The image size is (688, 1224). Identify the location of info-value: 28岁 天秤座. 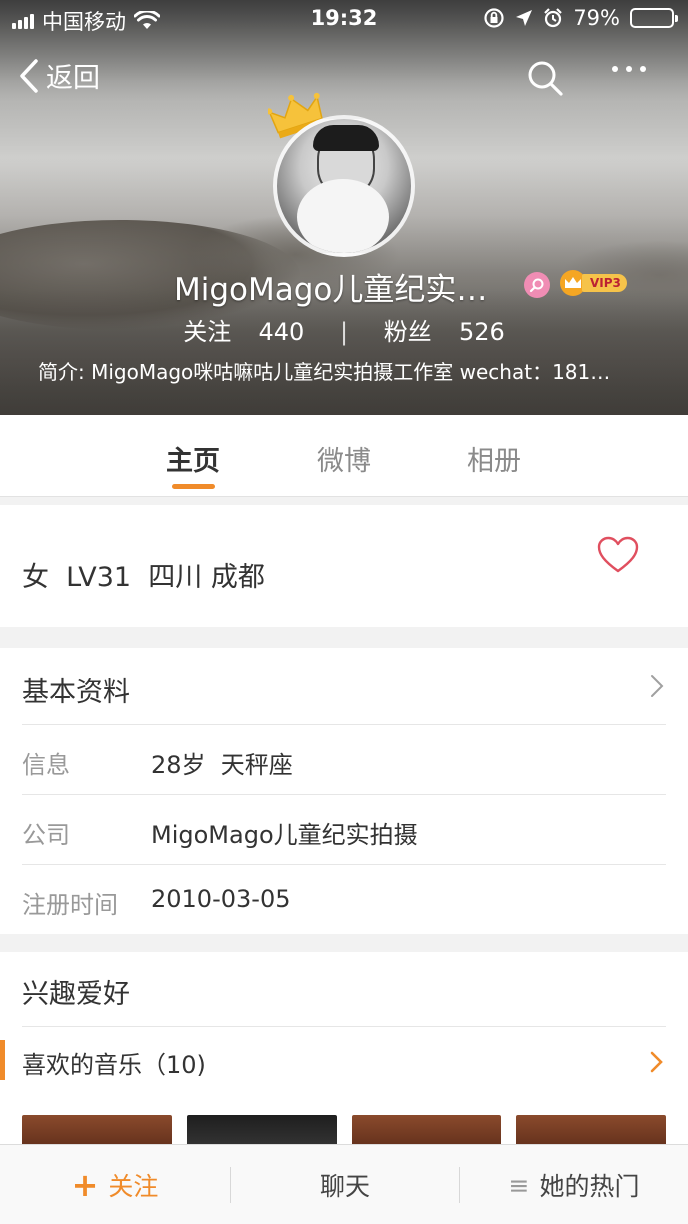
(222, 765).